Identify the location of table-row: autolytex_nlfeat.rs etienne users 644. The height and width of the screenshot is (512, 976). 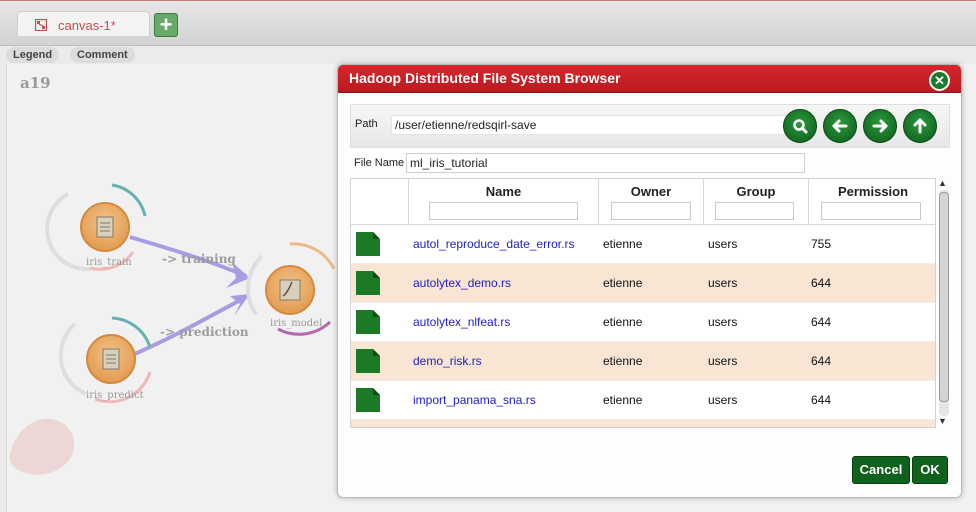
(643, 322).